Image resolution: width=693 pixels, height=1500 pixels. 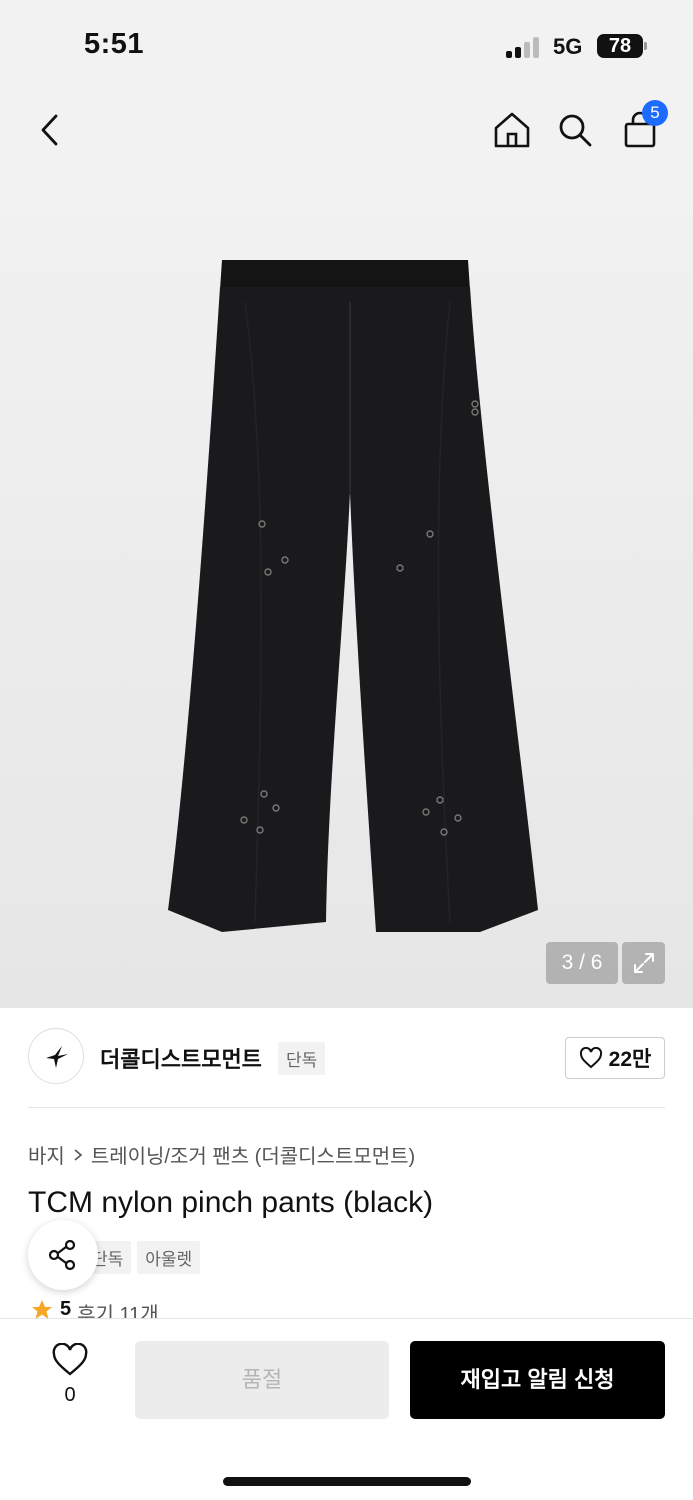 What do you see at coordinates (42, 1309) in the screenshot?
I see `star-icon` at bounding box center [42, 1309].